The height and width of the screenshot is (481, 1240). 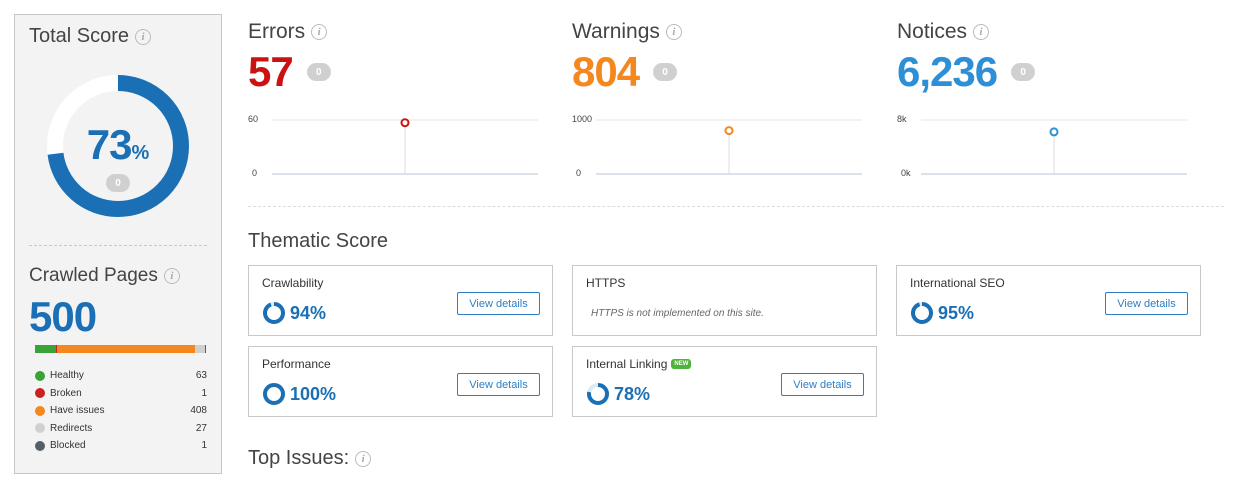 I want to click on score-change-badge: 0, so click(x=118, y=183).